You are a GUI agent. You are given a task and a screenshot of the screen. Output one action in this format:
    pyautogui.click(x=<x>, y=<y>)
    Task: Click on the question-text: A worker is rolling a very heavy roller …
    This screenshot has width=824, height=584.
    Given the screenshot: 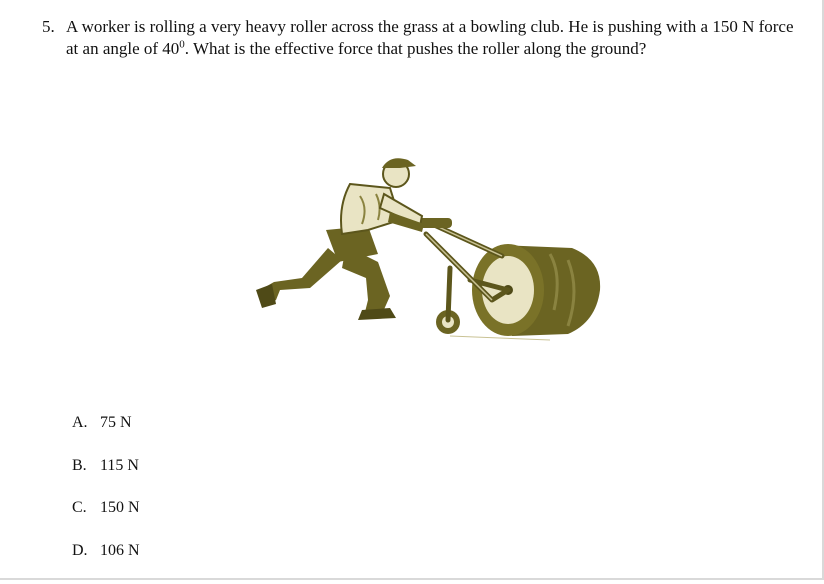 What is the action you would take?
    pyautogui.click(x=434, y=38)
    